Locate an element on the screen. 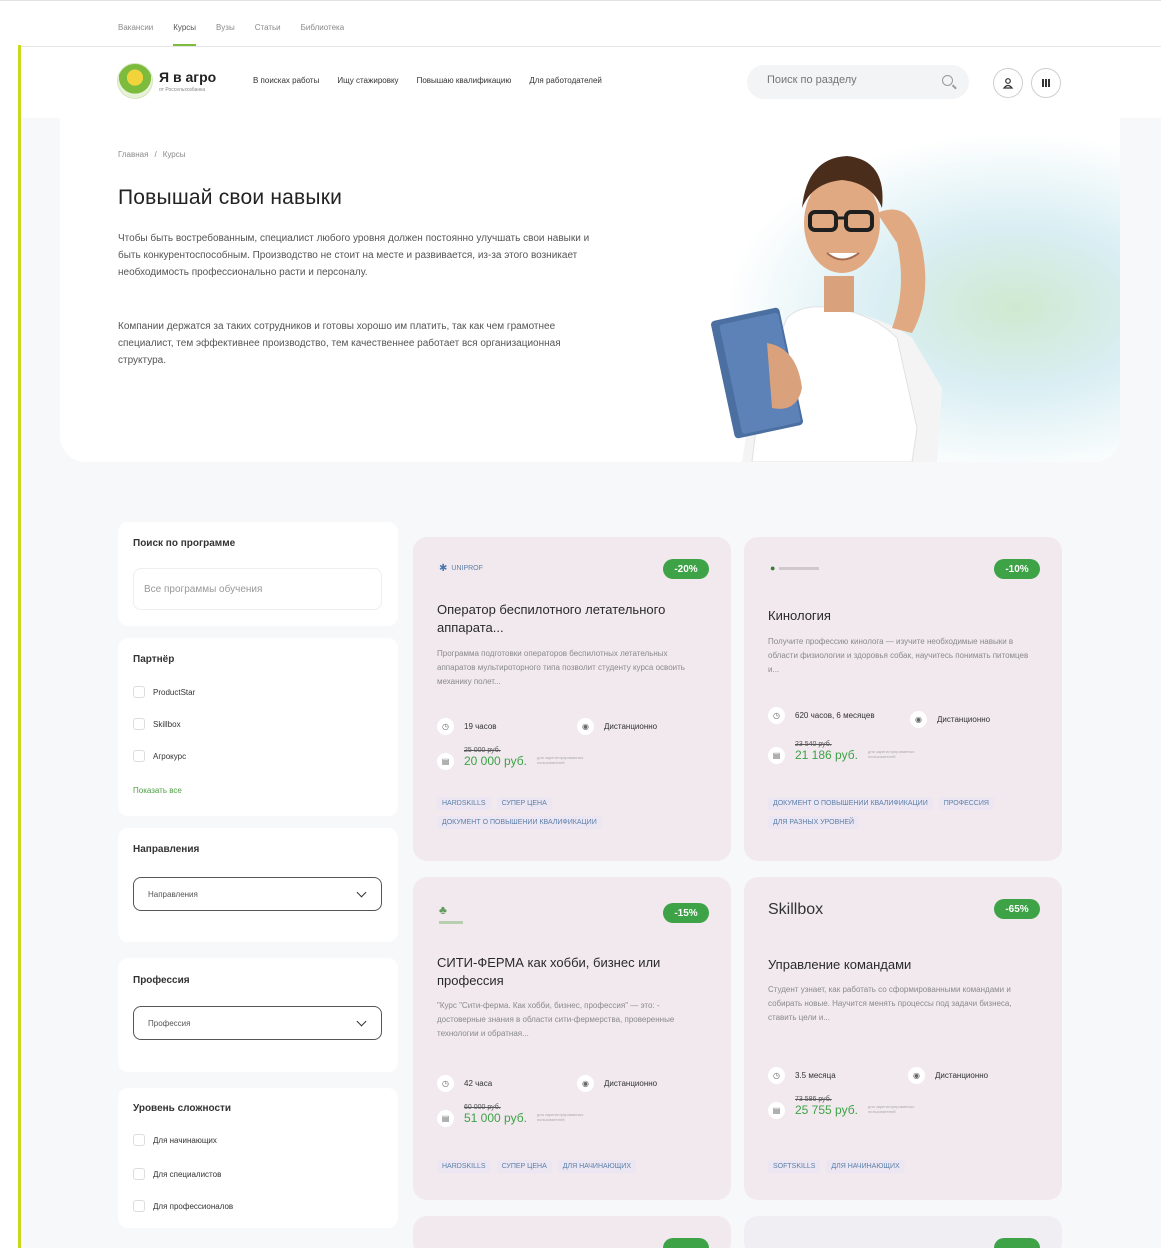 The image size is (1161, 1248). nav-qualification: Повышаю квалификацию is located at coordinates (464, 80).